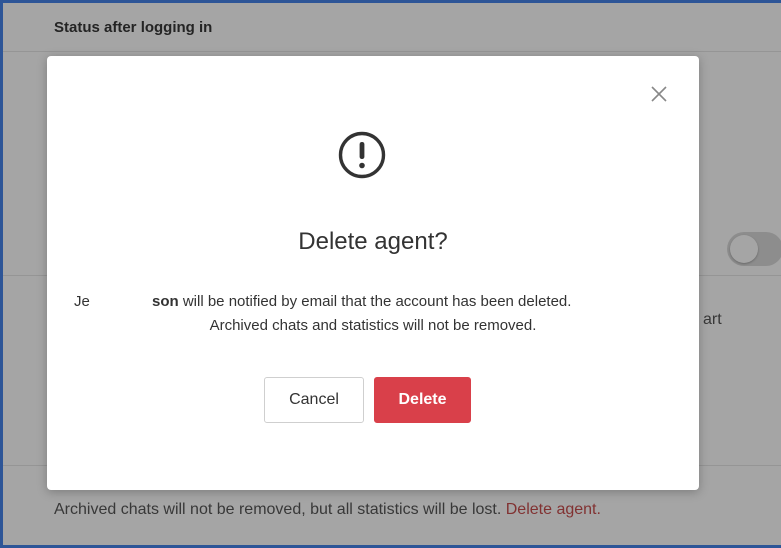  What do you see at coordinates (314, 400) in the screenshot?
I see `cancel-button: Cancel` at bounding box center [314, 400].